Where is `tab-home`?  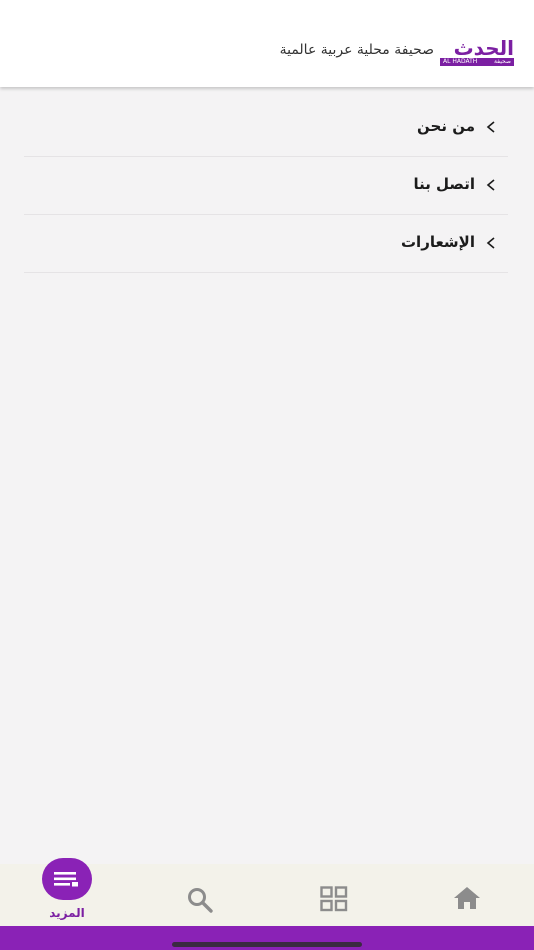
tab-home is located at coordinates (467, 895).